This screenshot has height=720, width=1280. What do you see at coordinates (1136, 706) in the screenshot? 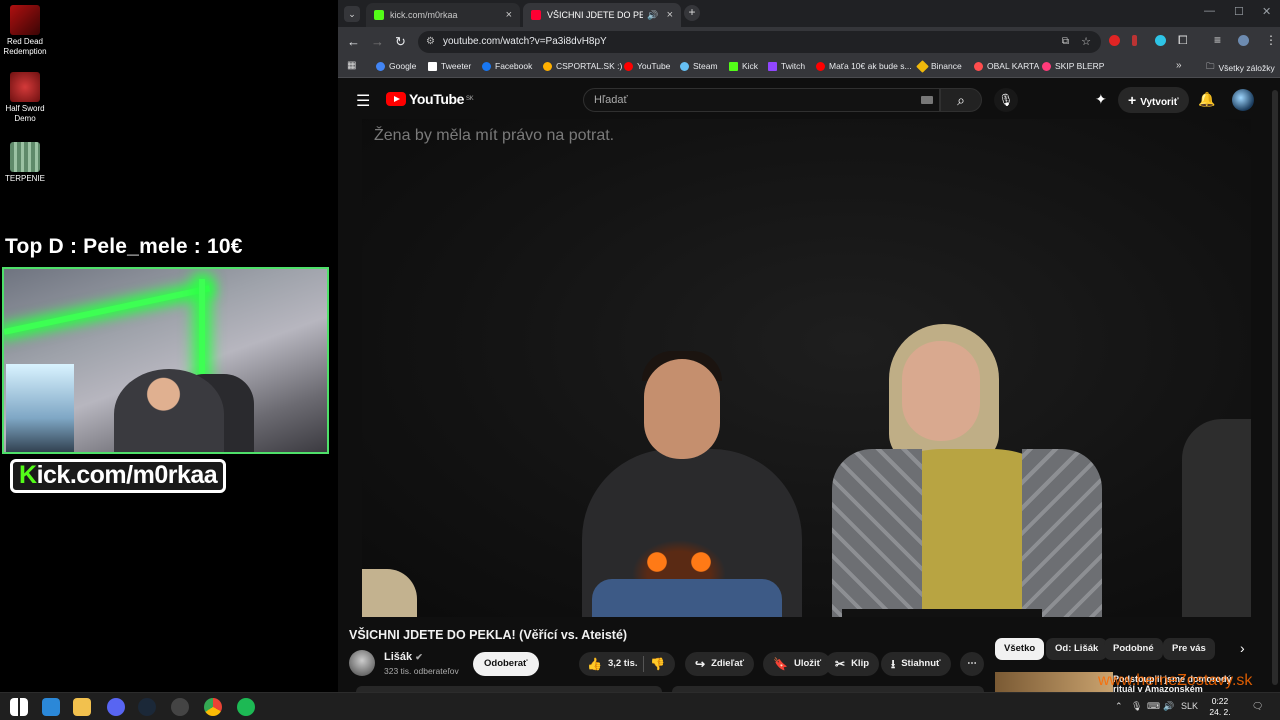
I see `microphone-icon: 🎙` at bounding box center [1136, 706].